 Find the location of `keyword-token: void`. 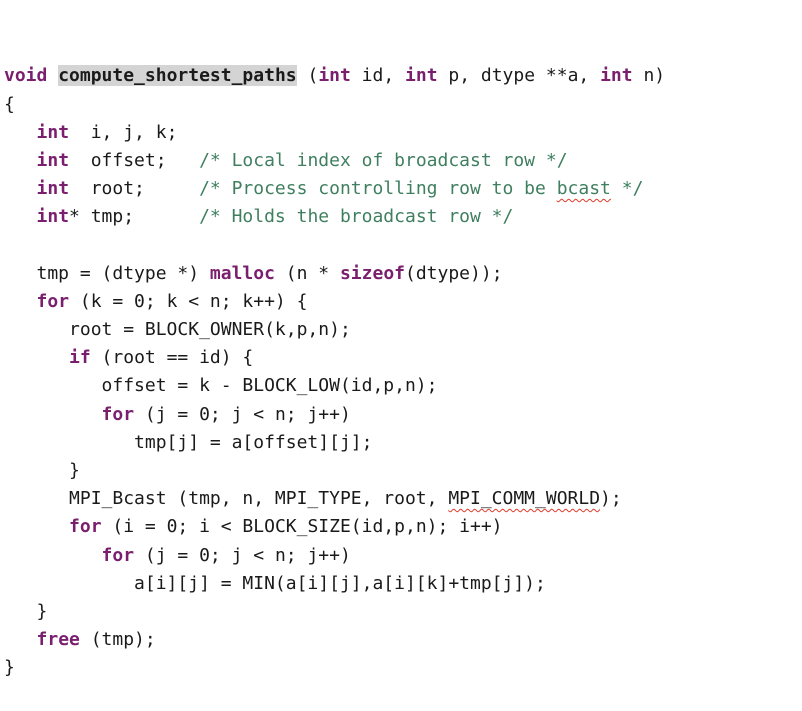

keyword-token: void is located at coordinates (26, 76).